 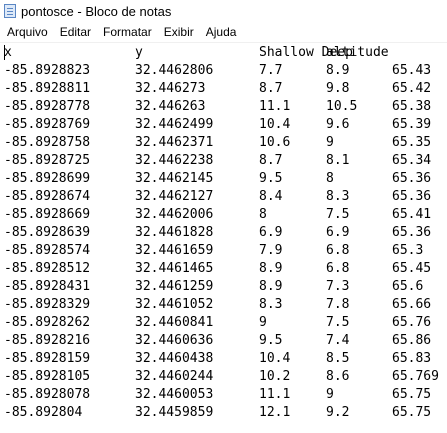 I want to click on text-column-2: 32.4461828, so click(x=174, y=232).